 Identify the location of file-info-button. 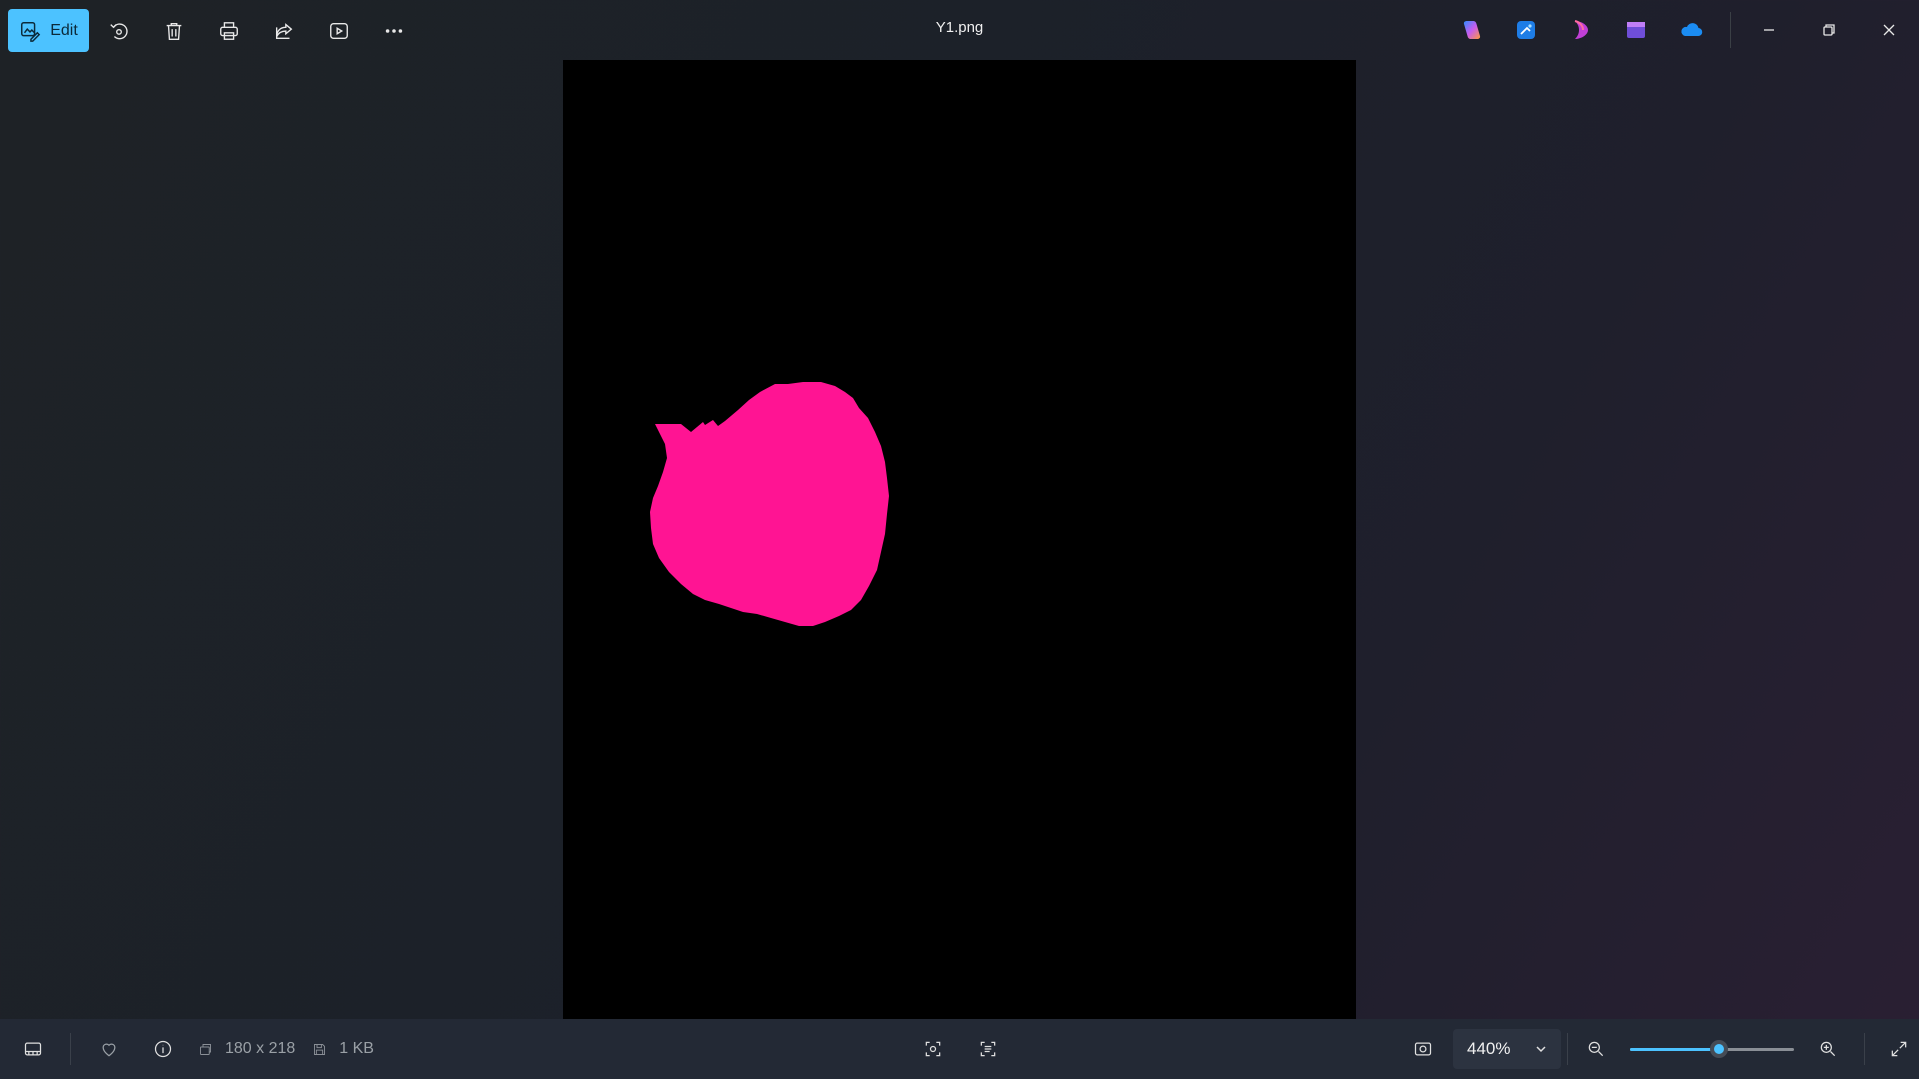
(163, 1049).